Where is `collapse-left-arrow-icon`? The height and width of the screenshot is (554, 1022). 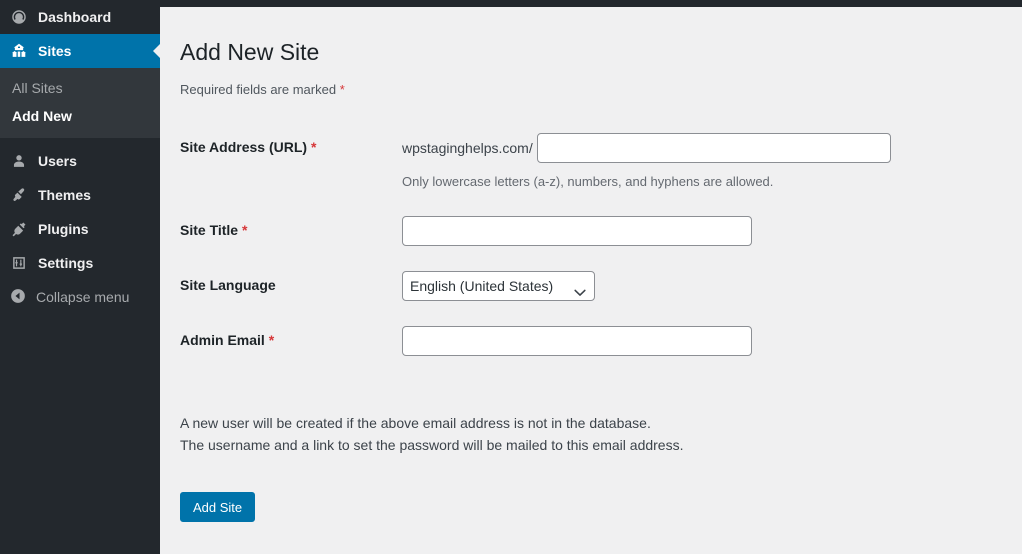
collapse-left-arrow-icon is located at coordinates (18, 297).